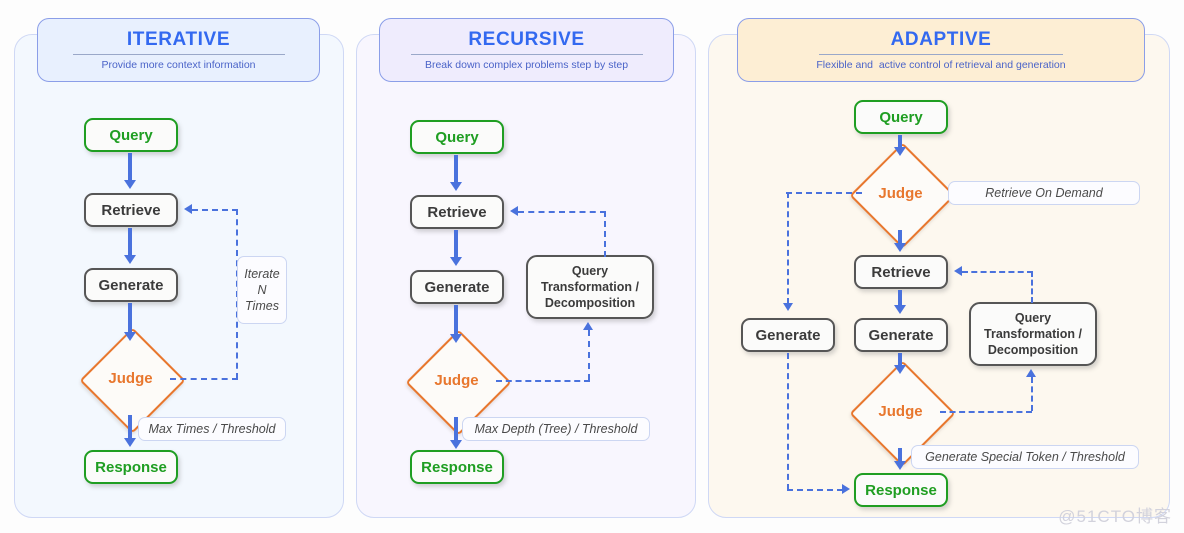 This screenshot has height=533, width=1184. I want to click on dashed-left-down, so click(788, 248).